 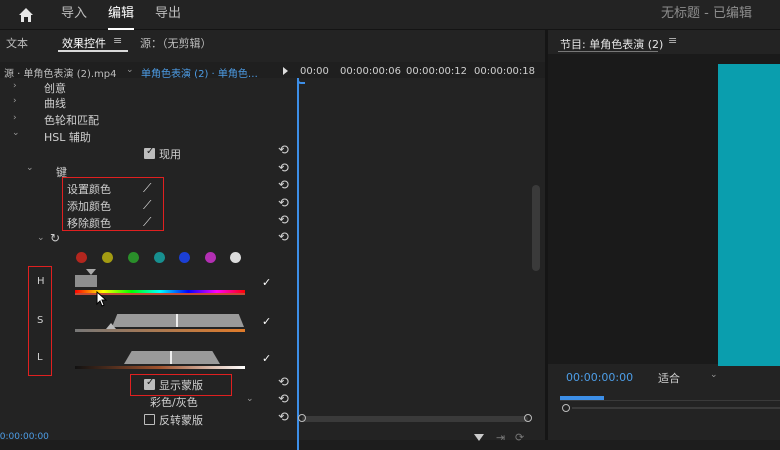 I want to click on saturation-marker, so click(x=177, y=320).